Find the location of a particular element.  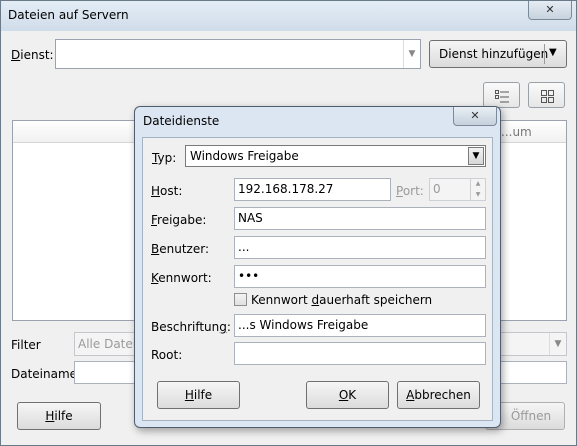

grid-view-button is located at coordinates (546, 95).